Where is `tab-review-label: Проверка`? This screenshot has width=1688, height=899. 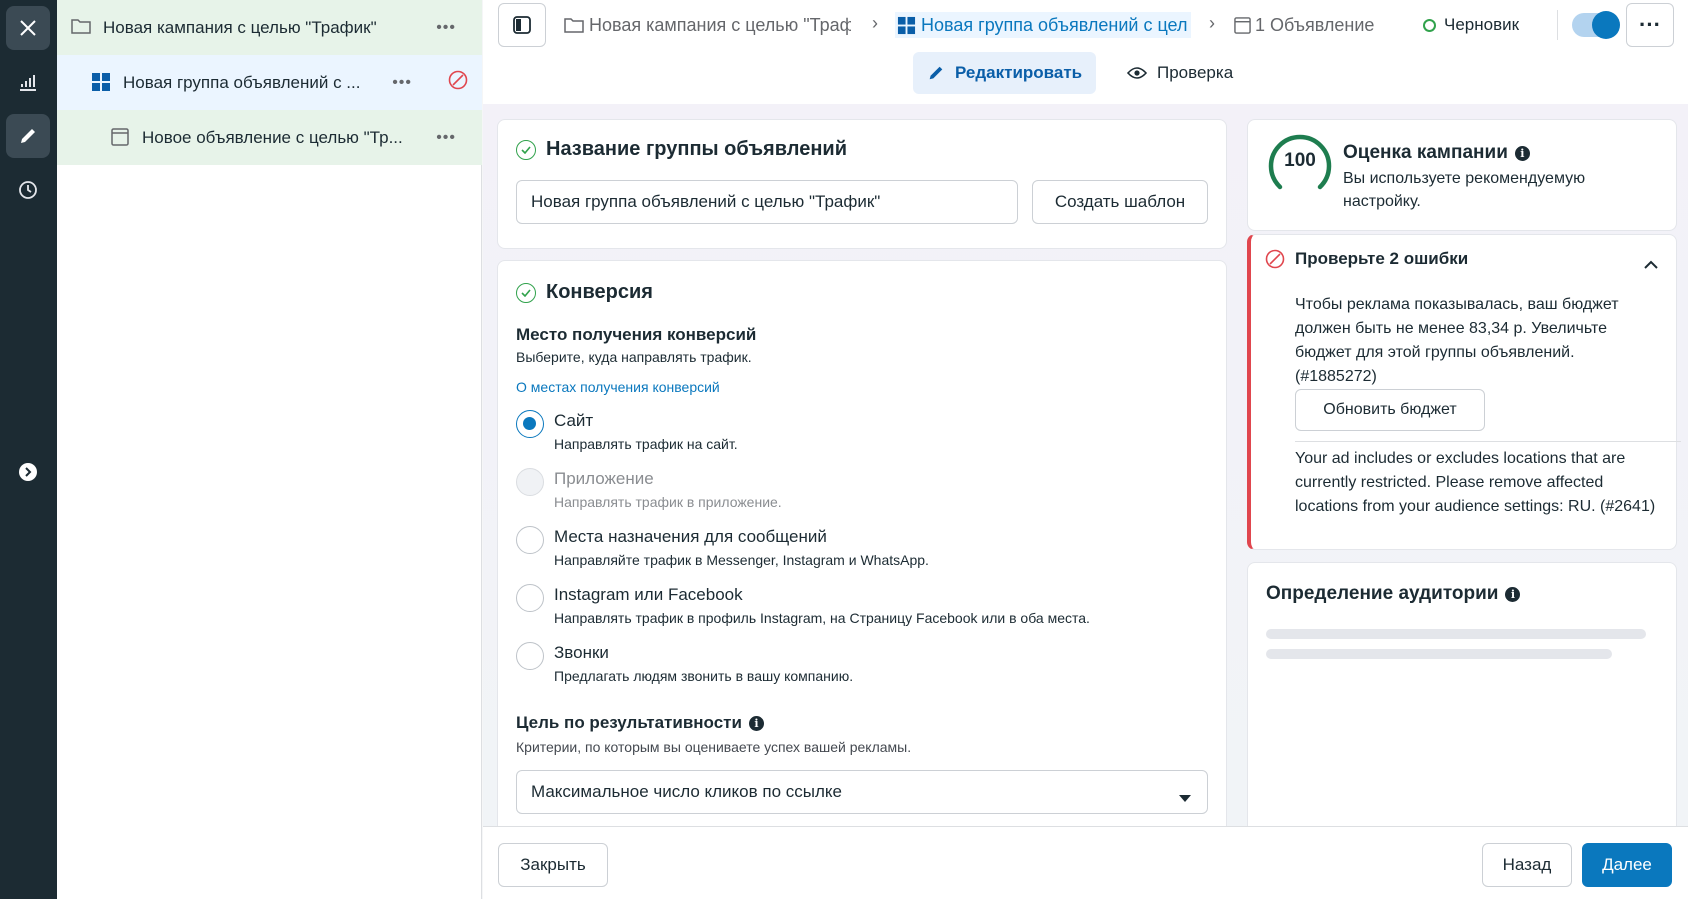 tab-review-label: Проверка is located at coordinates (1195, 72).